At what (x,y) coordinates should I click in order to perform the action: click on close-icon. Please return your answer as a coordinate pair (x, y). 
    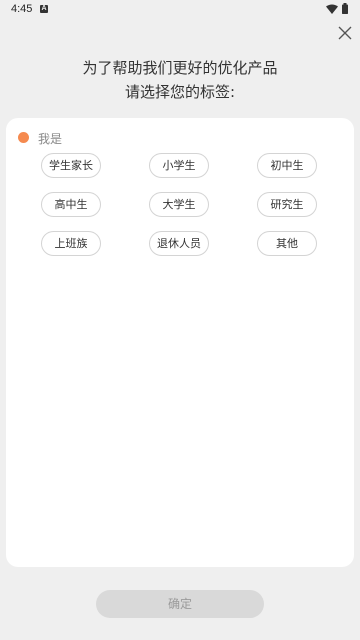
    Looking at the image, I should click on (345, 33).